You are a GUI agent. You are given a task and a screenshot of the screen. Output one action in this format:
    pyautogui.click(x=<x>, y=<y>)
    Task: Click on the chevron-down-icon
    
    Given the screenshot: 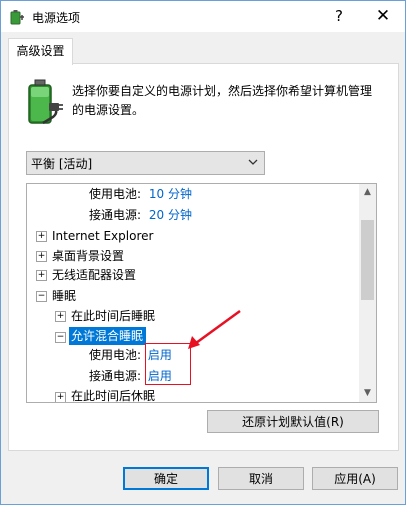 What is the action you would take?
    pyautogui.click(x=253, y=162)
    